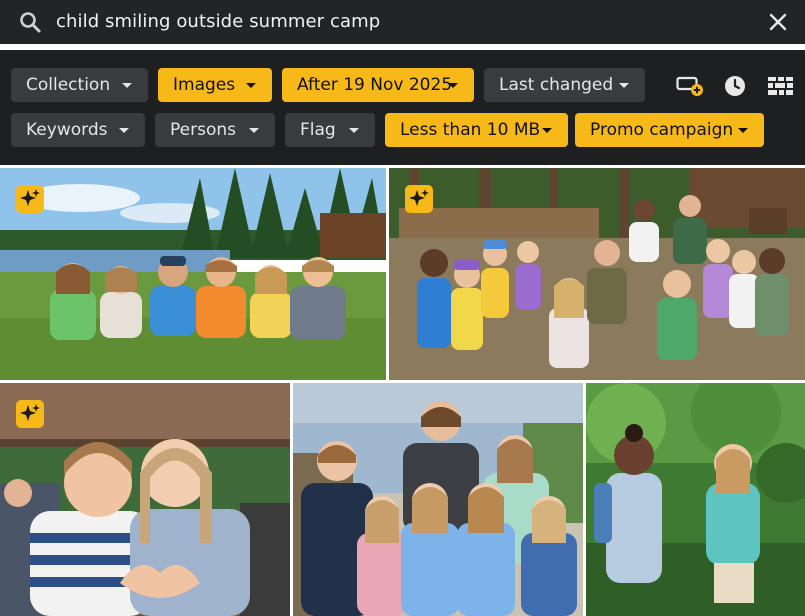 This screenshot has width=805, height=616. I want to click on filter-promo-campaign: Promo campaign, so click(669, 130).